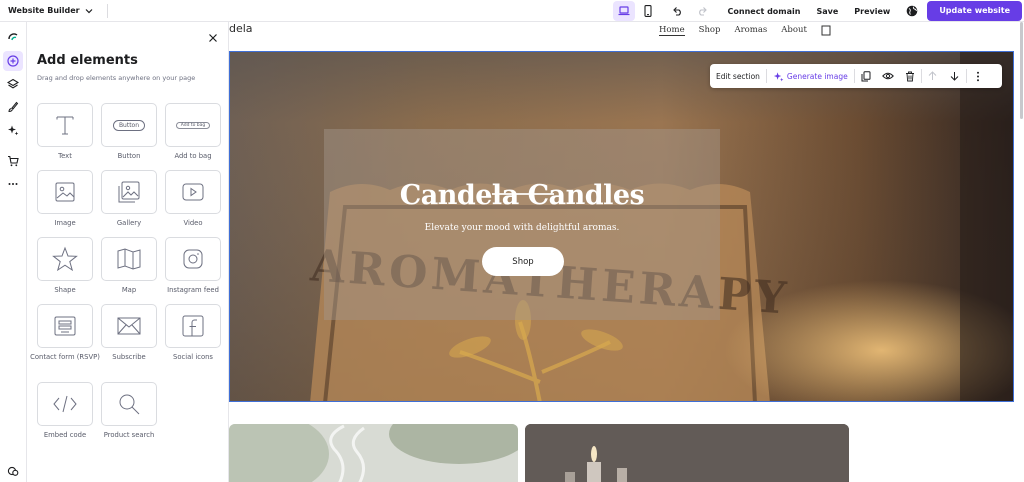 The width and height of the screenshot is (1024, 482). Describe the element at coordinates (65, 125) in the screenshot. I see `element-tile-text` at that location.